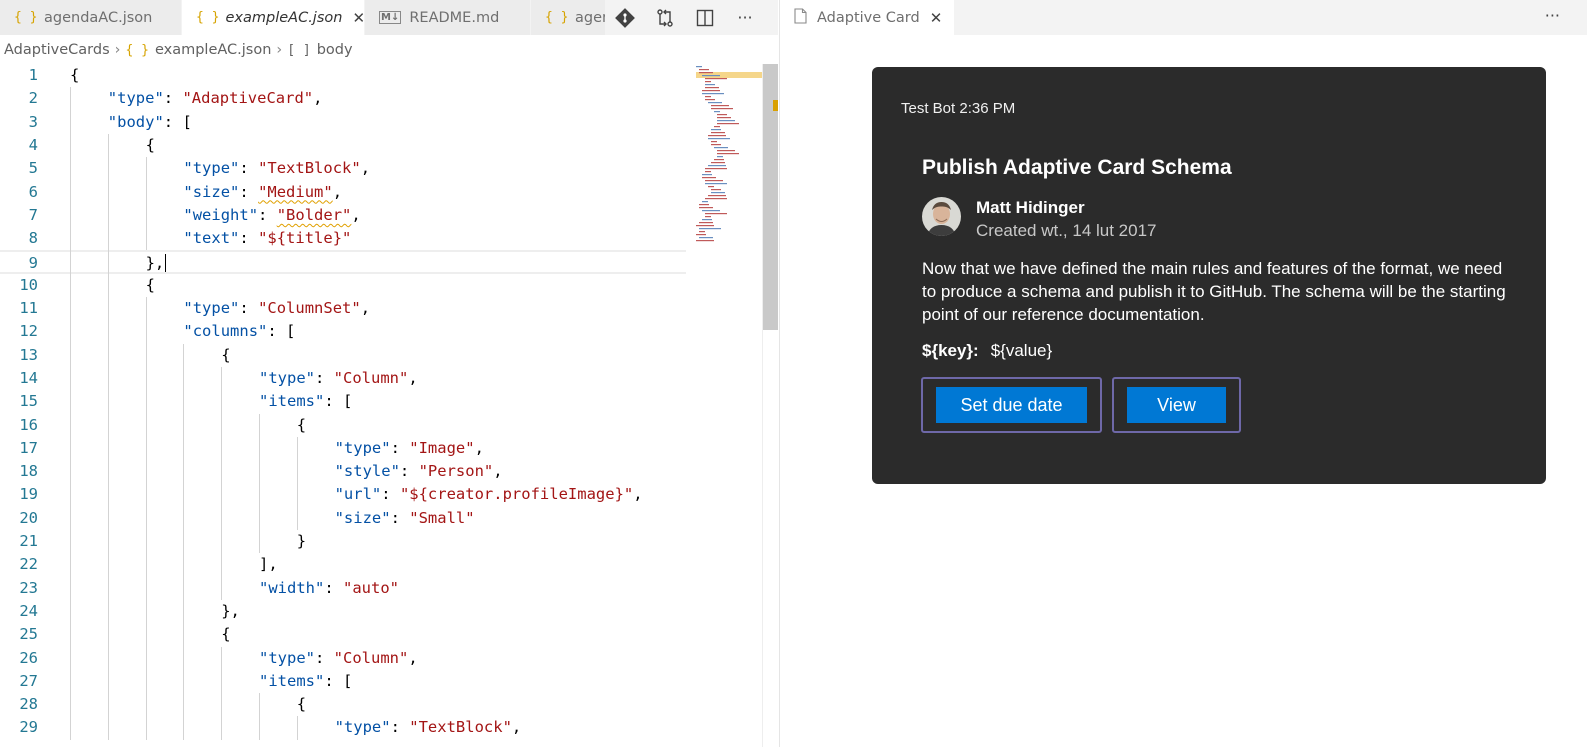 This screenshot has width=1587, height=747. What do you see at coordinates (91, 17) in the screenshot?
I see `tab-agendaac-json: { } agendaAC.json` at bounding box center [91, 17].